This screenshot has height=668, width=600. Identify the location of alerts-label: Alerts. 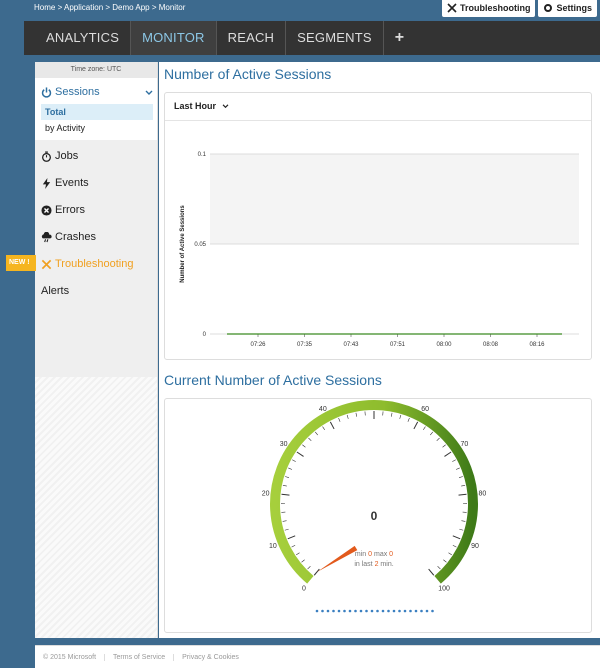
(55, 291).